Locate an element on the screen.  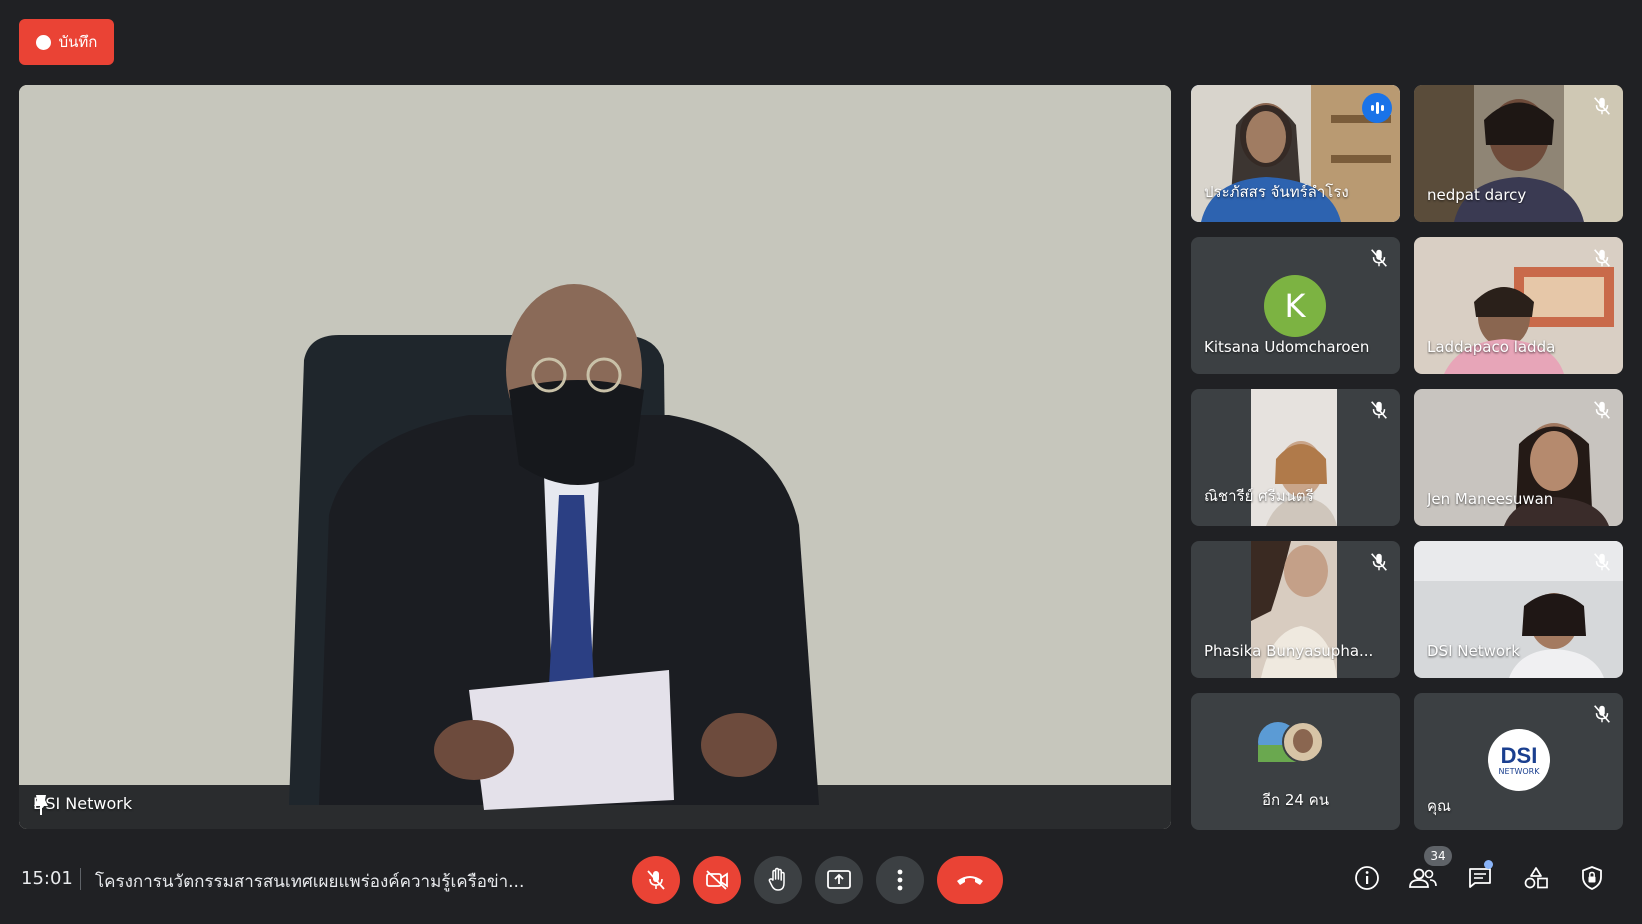
info-icon is located at coordinates (1367, 878).